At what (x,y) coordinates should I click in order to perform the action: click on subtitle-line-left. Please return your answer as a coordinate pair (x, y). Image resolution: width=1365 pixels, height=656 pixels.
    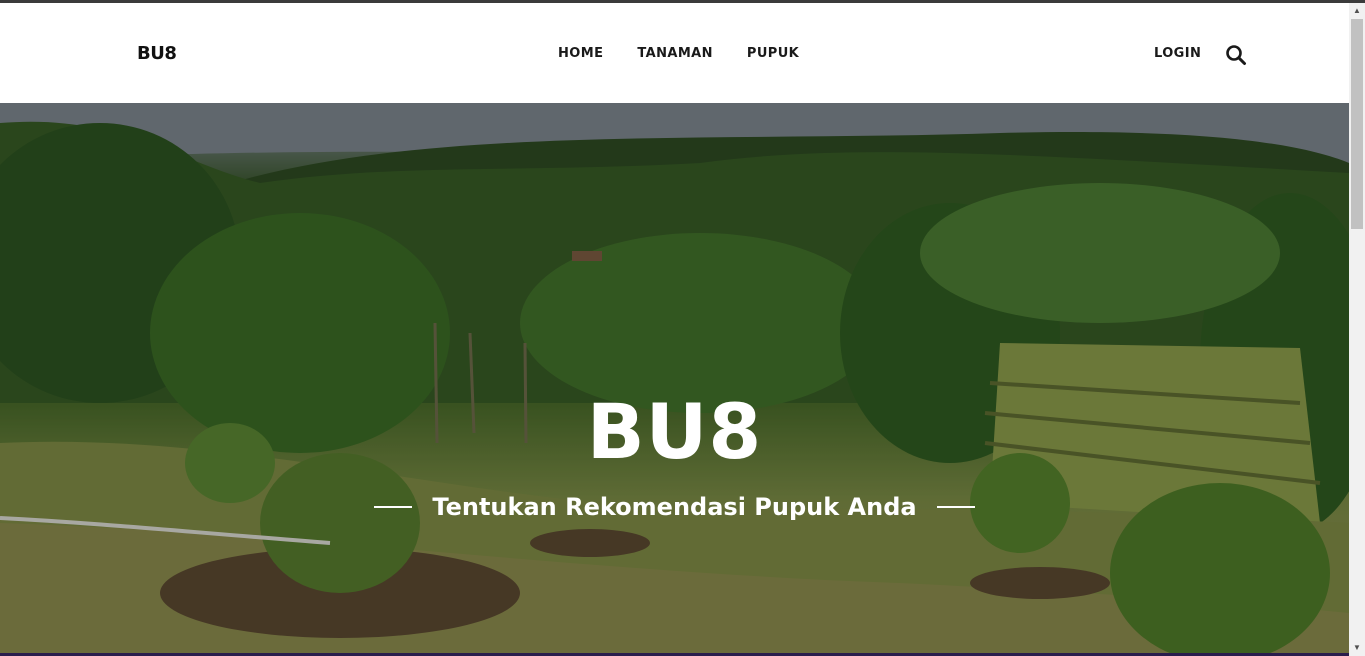
    Looking at the image, I should click on (393, 507).